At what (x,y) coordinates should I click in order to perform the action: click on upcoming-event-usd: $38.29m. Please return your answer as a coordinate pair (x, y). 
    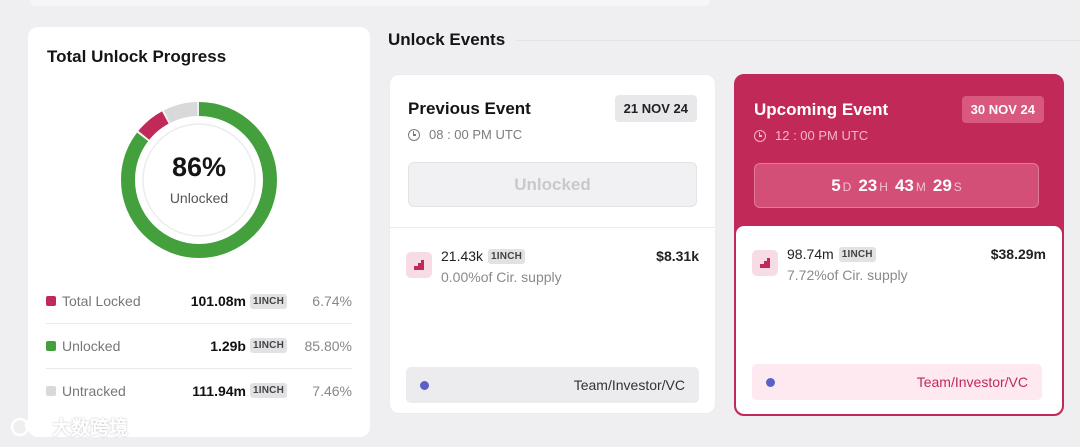
    Looking at the image, I should click on (1018, 254).